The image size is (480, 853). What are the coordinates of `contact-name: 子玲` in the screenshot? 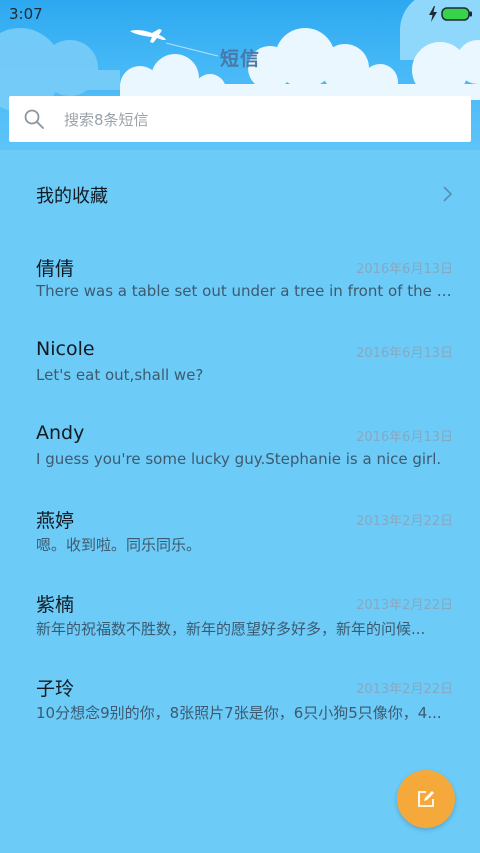 It's located at (55, 689).